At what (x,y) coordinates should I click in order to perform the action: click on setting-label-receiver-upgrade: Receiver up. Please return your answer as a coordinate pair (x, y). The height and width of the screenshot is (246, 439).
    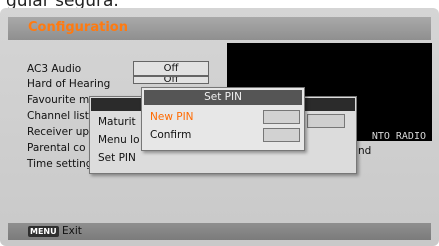
    Looking at the image, I should click on (58, 132).